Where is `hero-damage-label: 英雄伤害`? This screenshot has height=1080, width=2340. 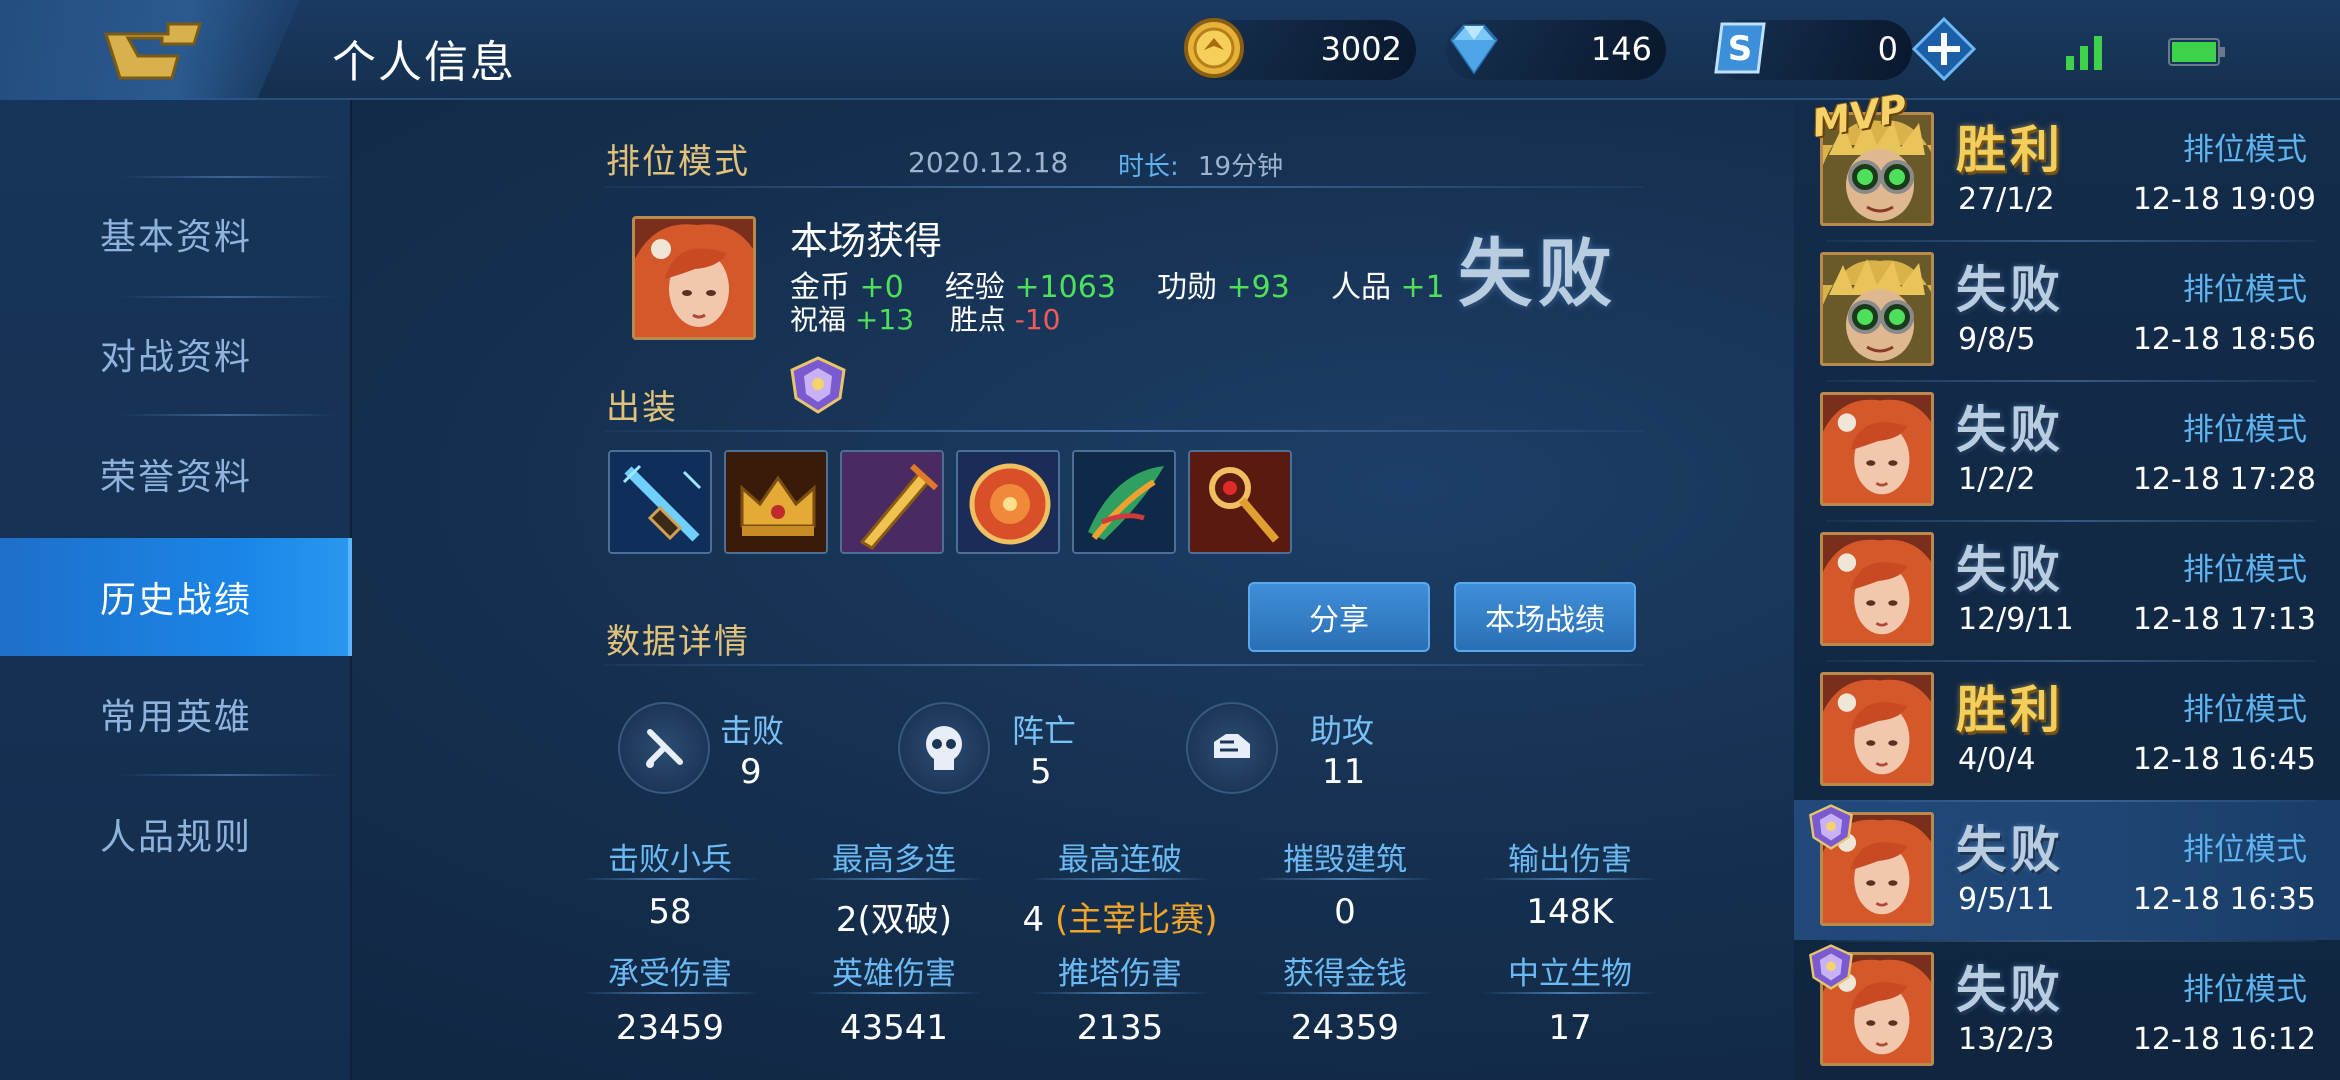
hero-damage-label: 英雄伤害 is located at coordinates (894, 974).